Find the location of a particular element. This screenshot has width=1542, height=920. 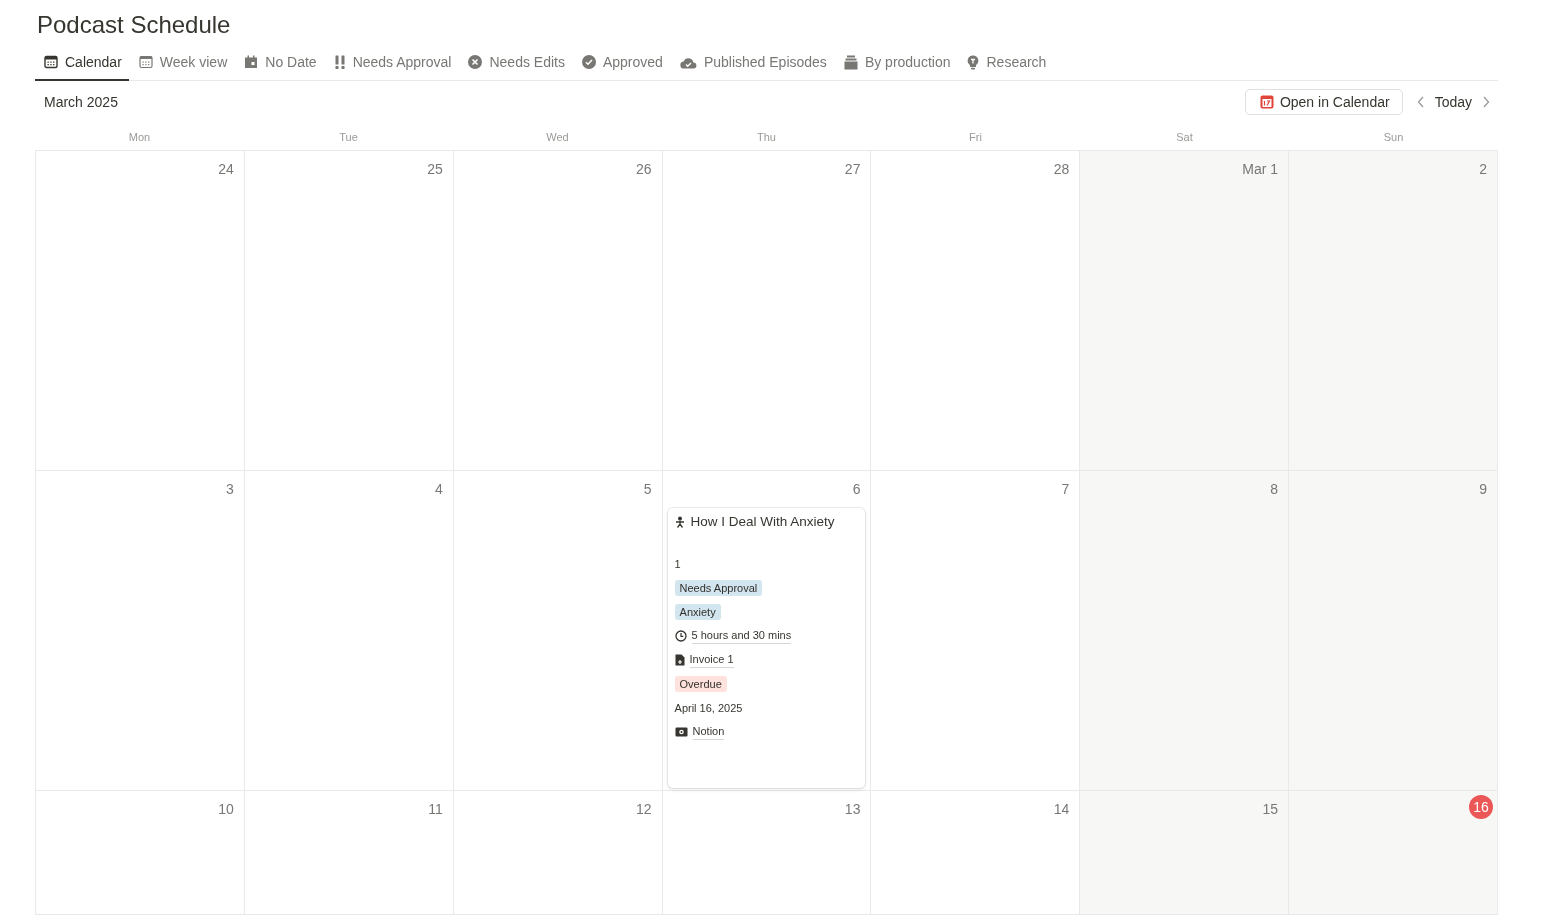

view-tab: Research is located at coordinates (1006, 64).